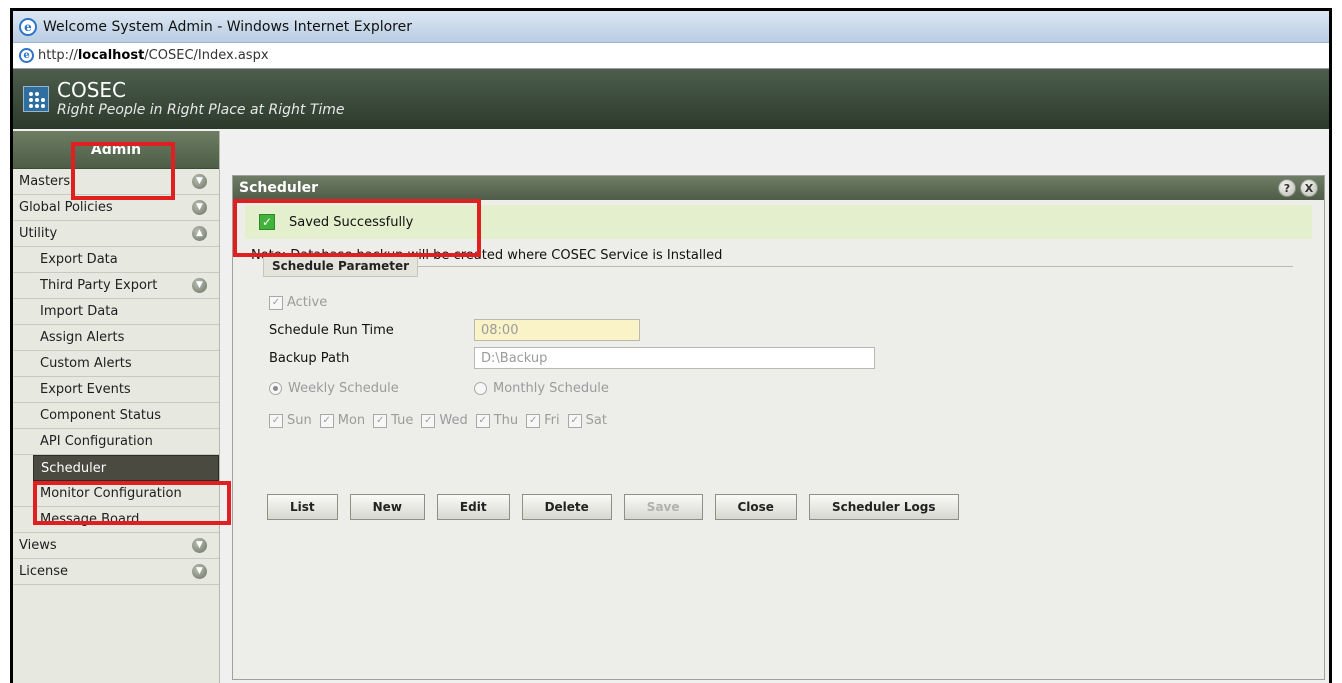  Describe the element at coordinates (116, 572) in the screenshot. I see `sidebar-item-license: License ▼` at that location.